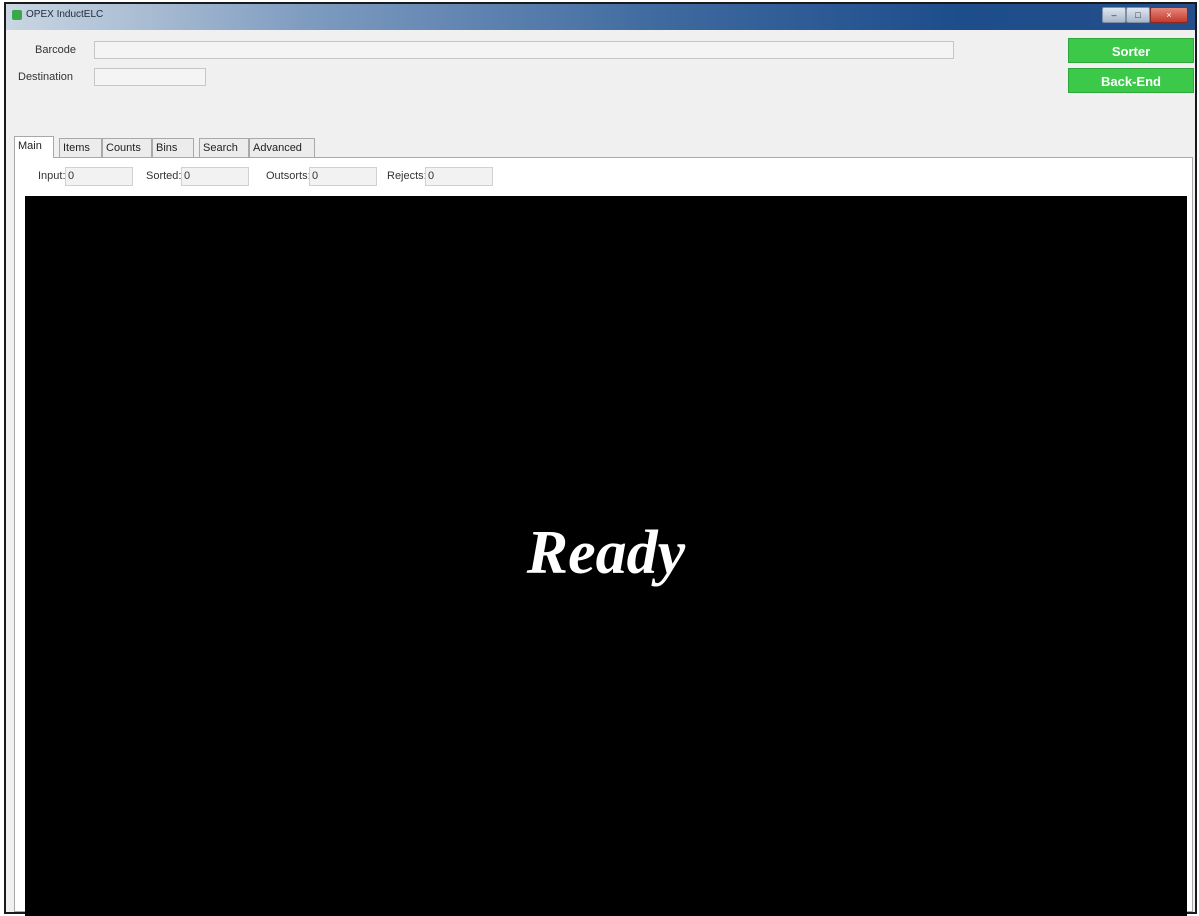 The image size is (1199, 916). Describe the element at coordinates (17, 15) in the screenshot. I see `app-icon` at that location.